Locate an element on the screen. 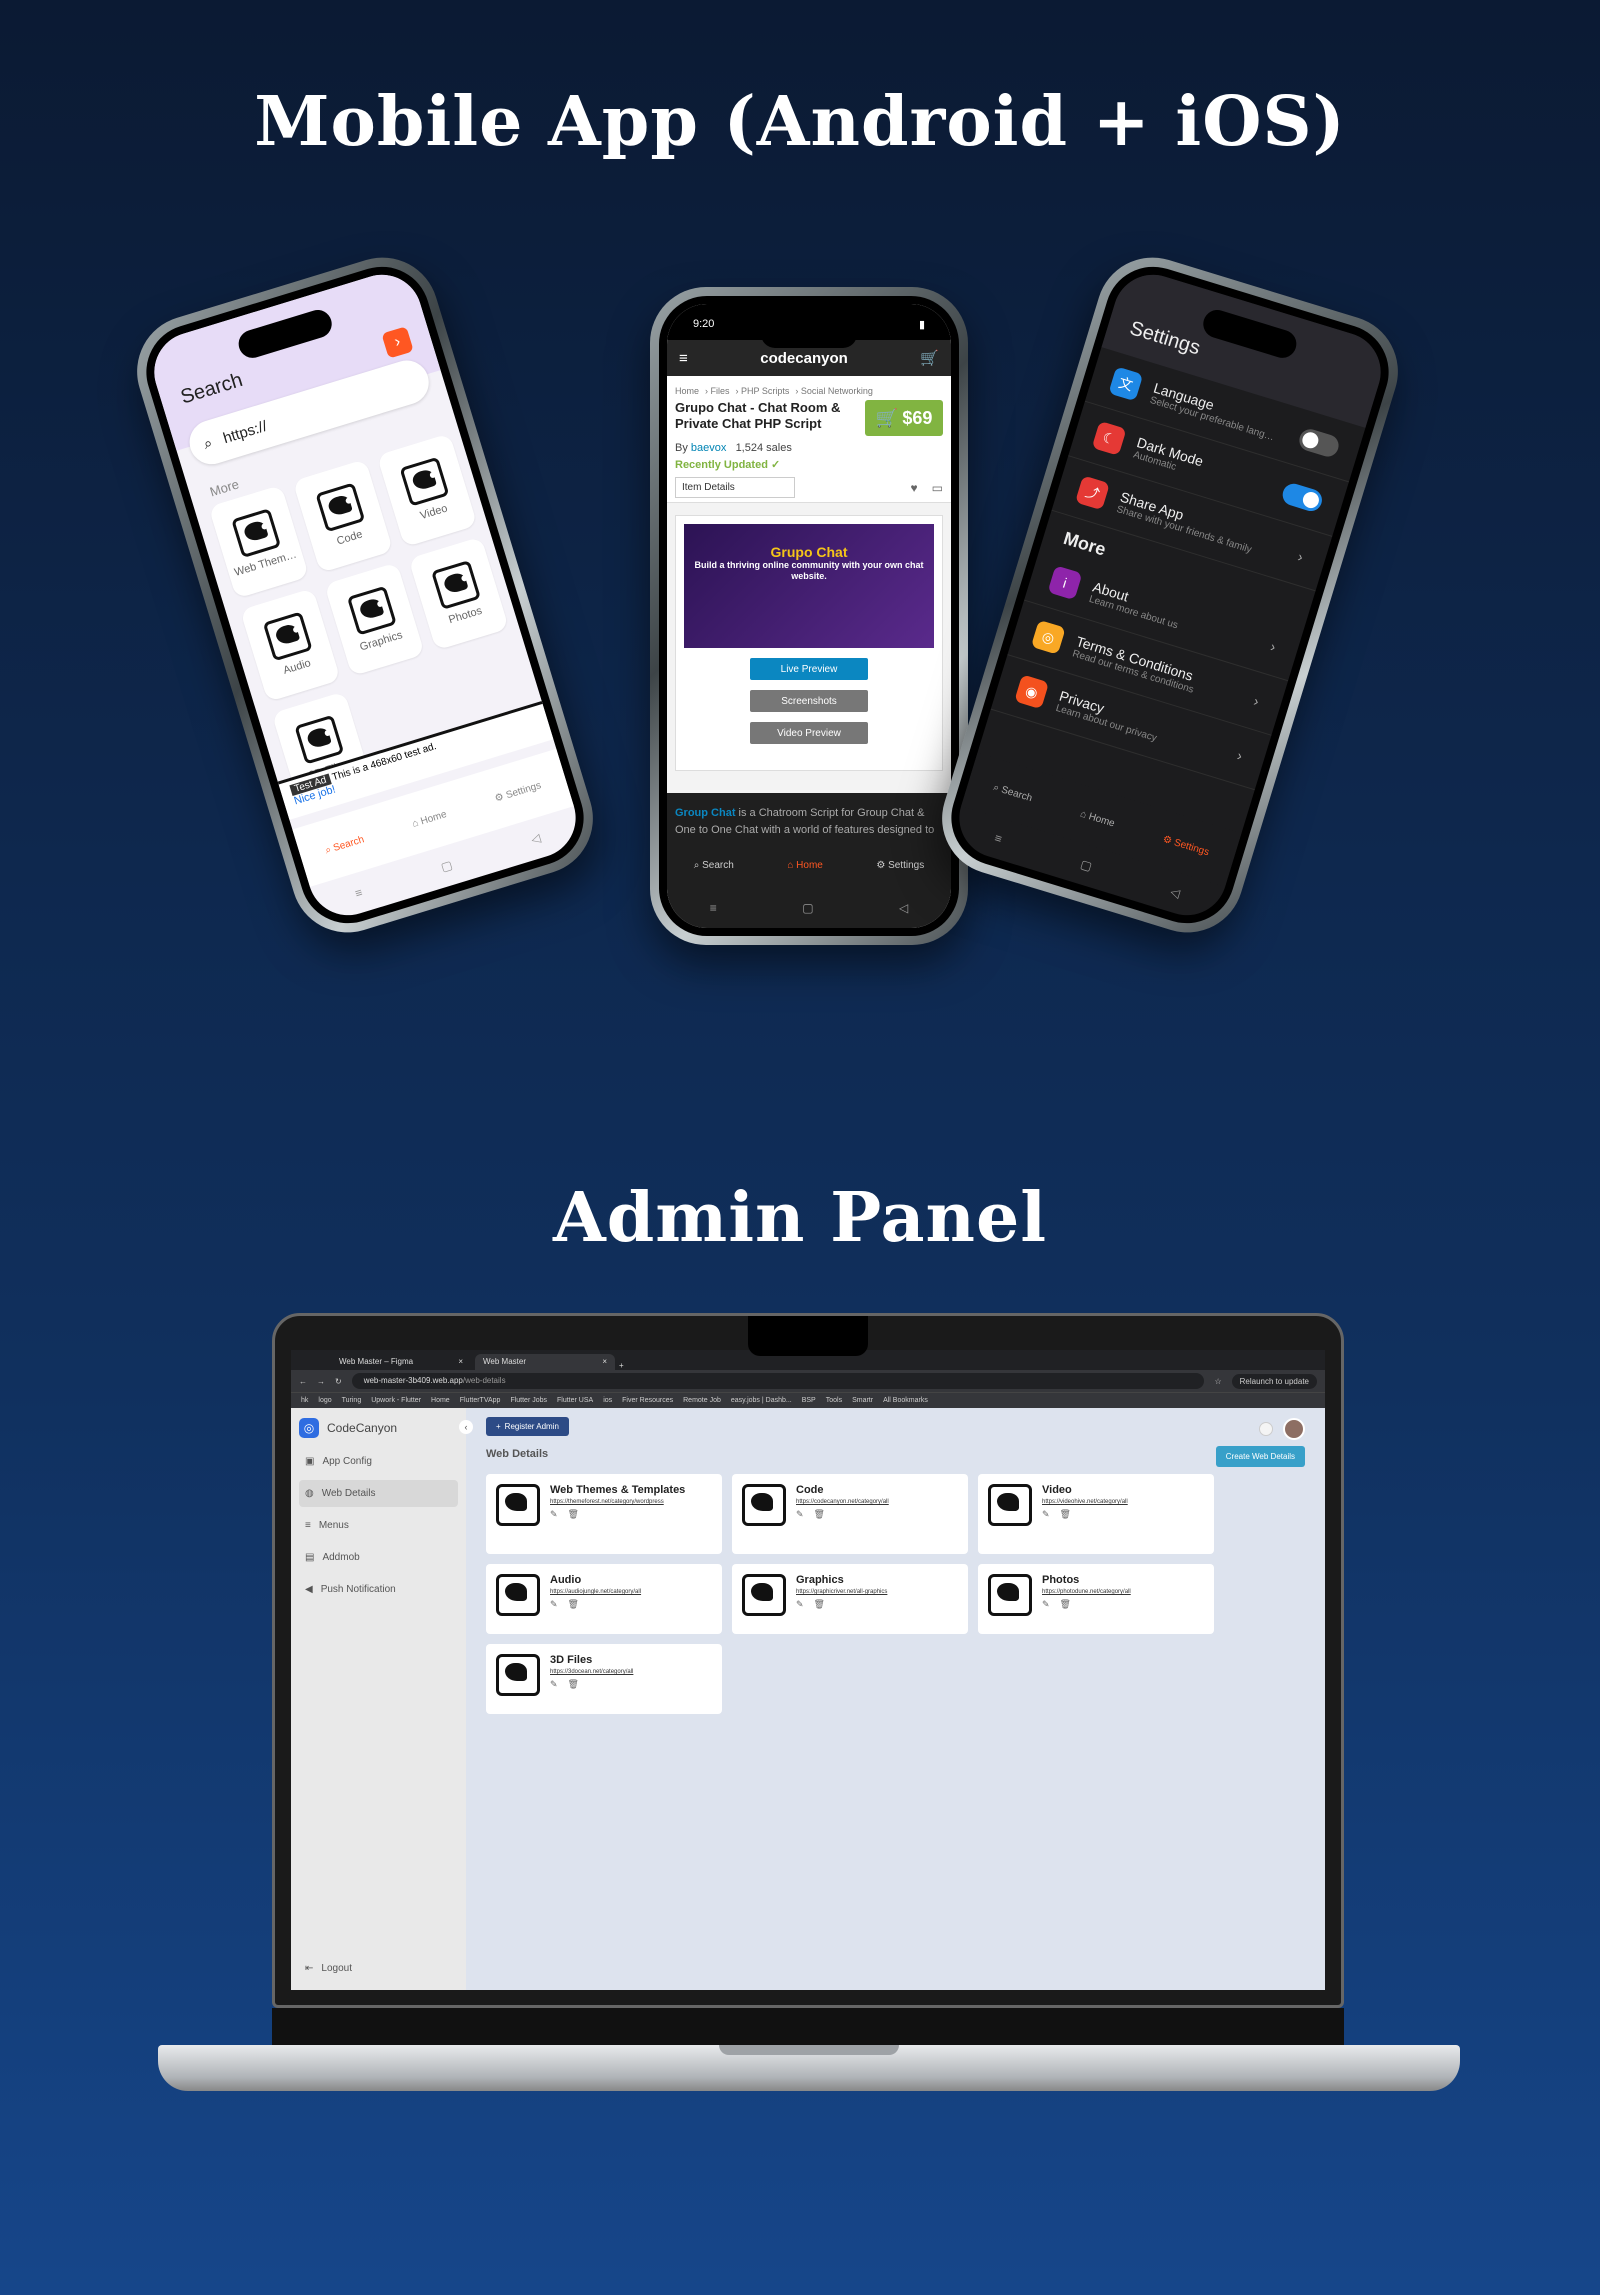  card-url: https://3docean.net/category/all is located at coordinates (591, 1672).